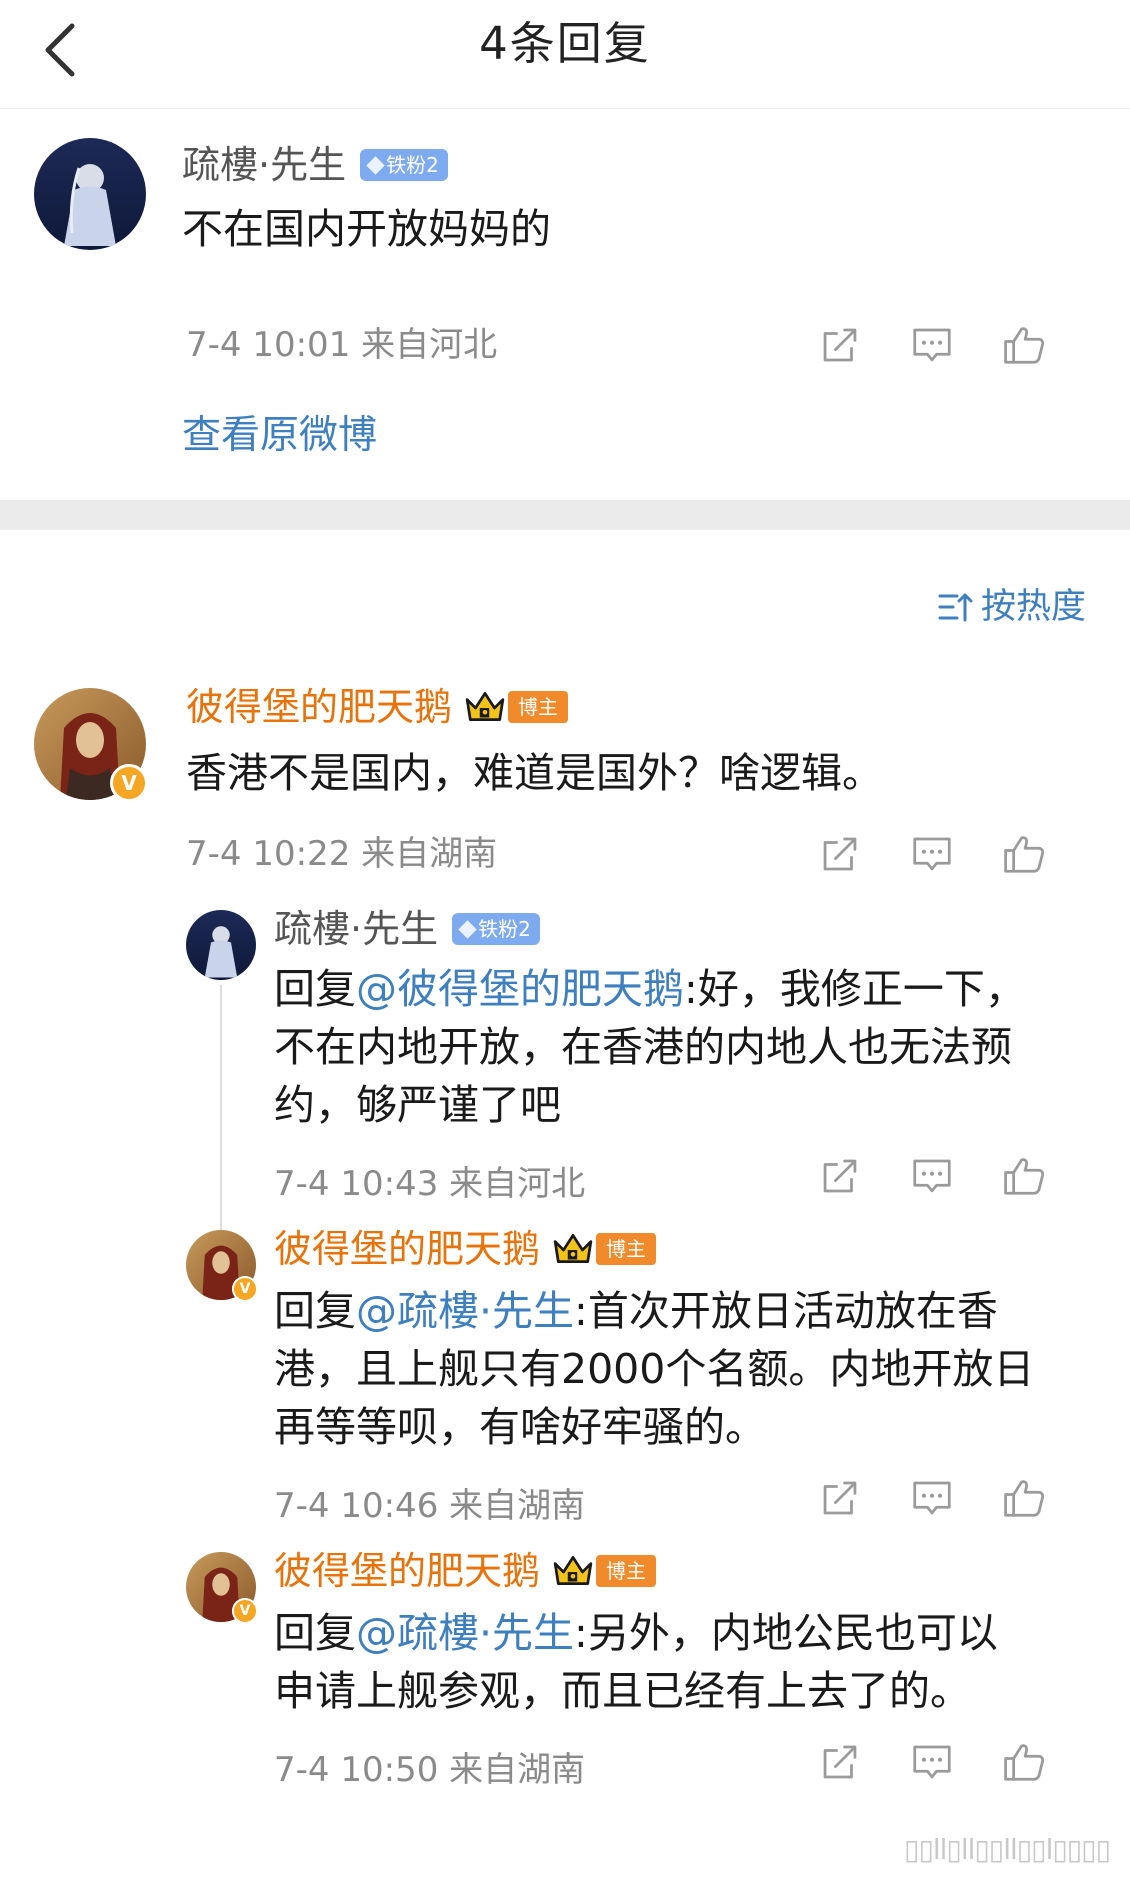 This screenshot has height=1880, width=1130. I want to click on sort-by-hot-button: 按热度, so click(1011, 607).